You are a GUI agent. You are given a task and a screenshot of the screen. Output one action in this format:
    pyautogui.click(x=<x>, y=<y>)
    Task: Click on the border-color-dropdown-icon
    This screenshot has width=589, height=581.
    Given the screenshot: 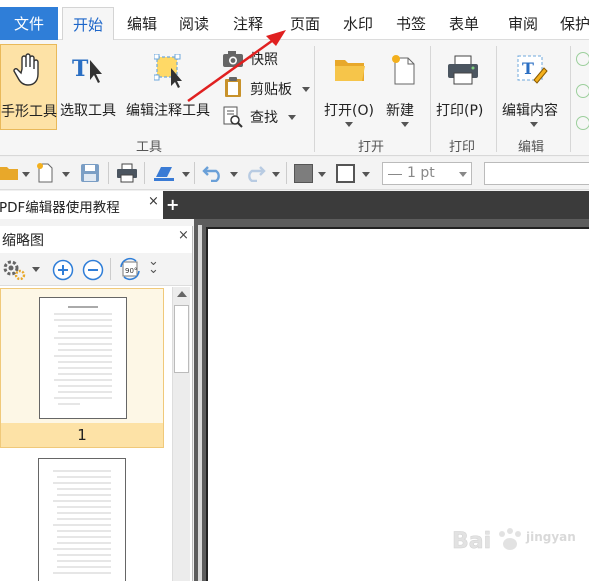 What is the action you would take?
    pyautogui.click(x=366, y=174)
    